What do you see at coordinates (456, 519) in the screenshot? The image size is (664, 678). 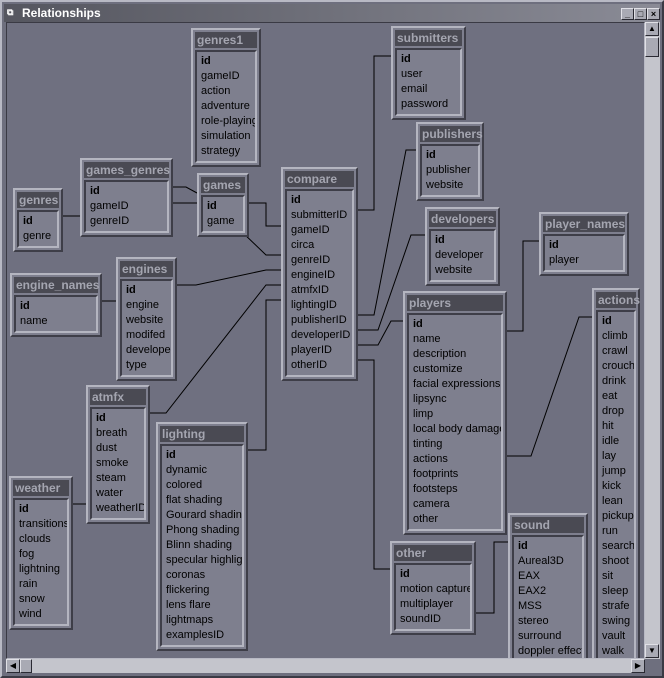 I see `field: other` at bounding box center [456, 519].